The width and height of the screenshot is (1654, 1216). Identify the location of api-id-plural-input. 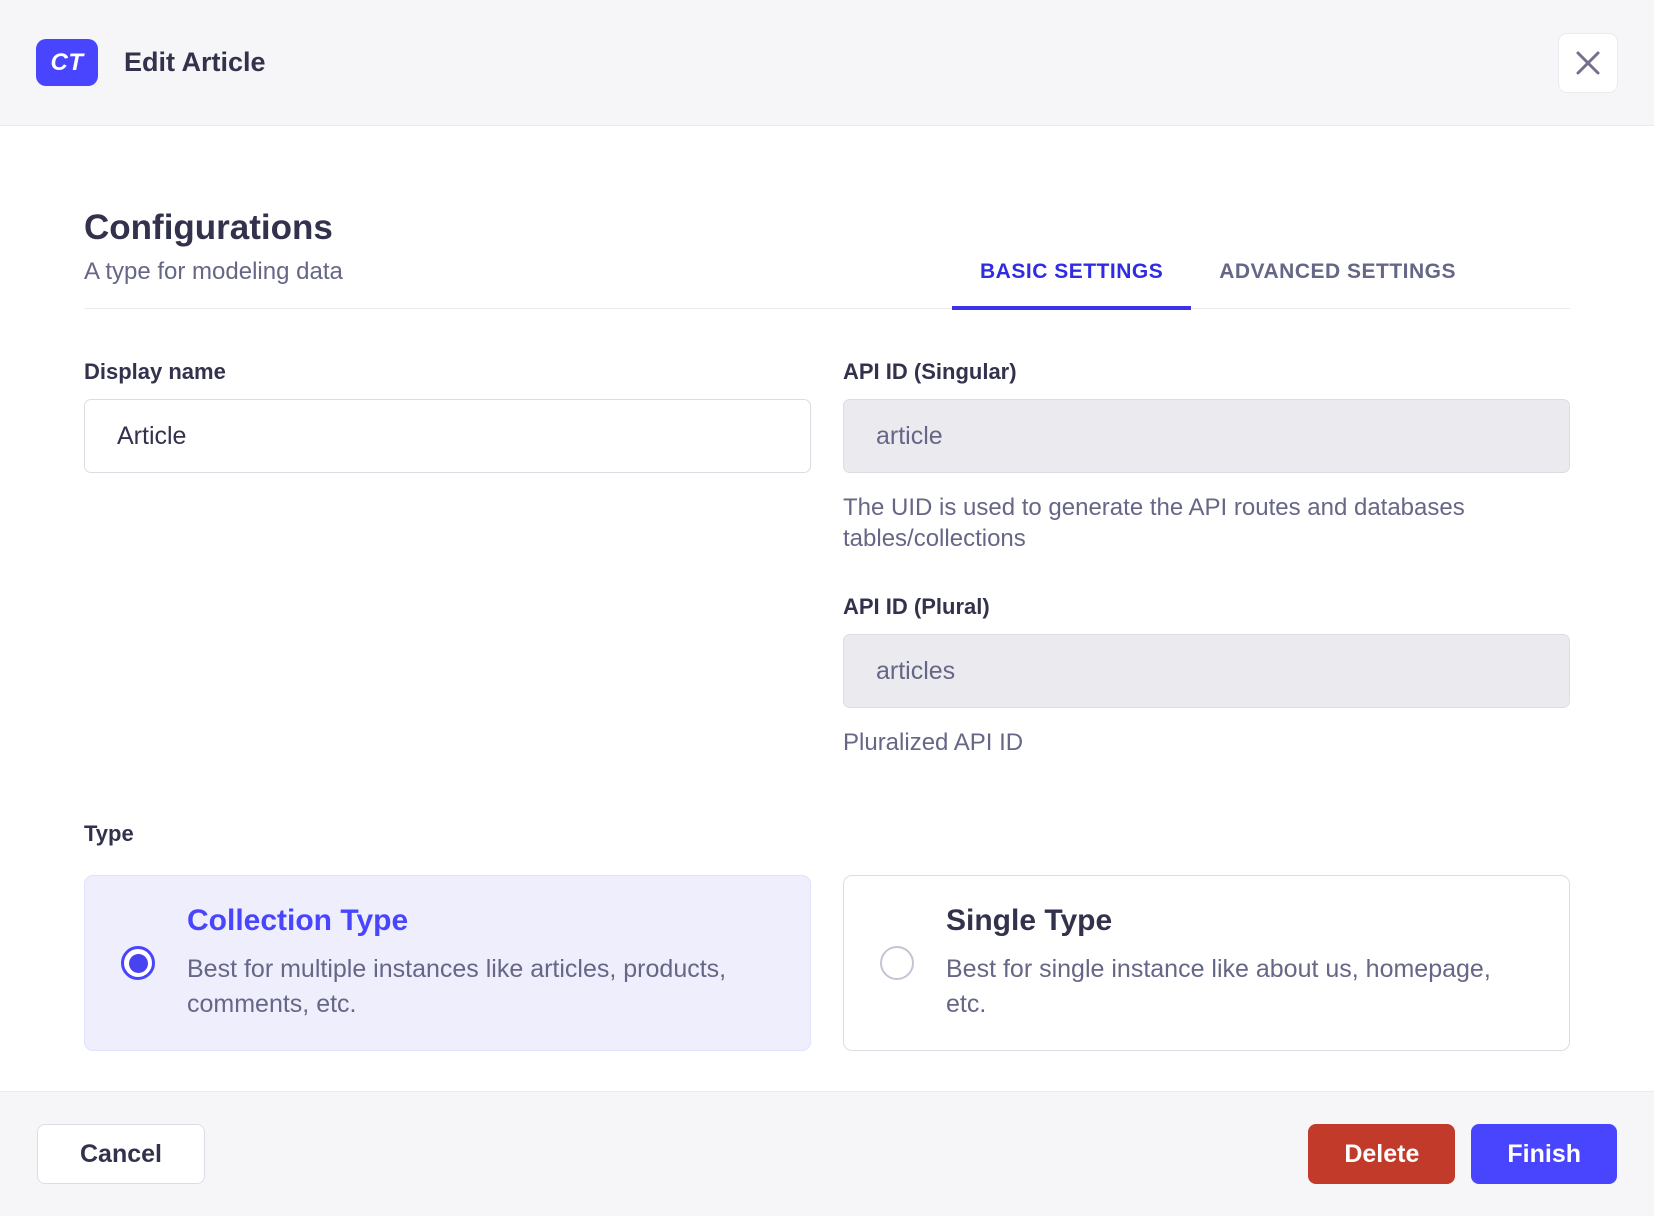
(1206, 671).